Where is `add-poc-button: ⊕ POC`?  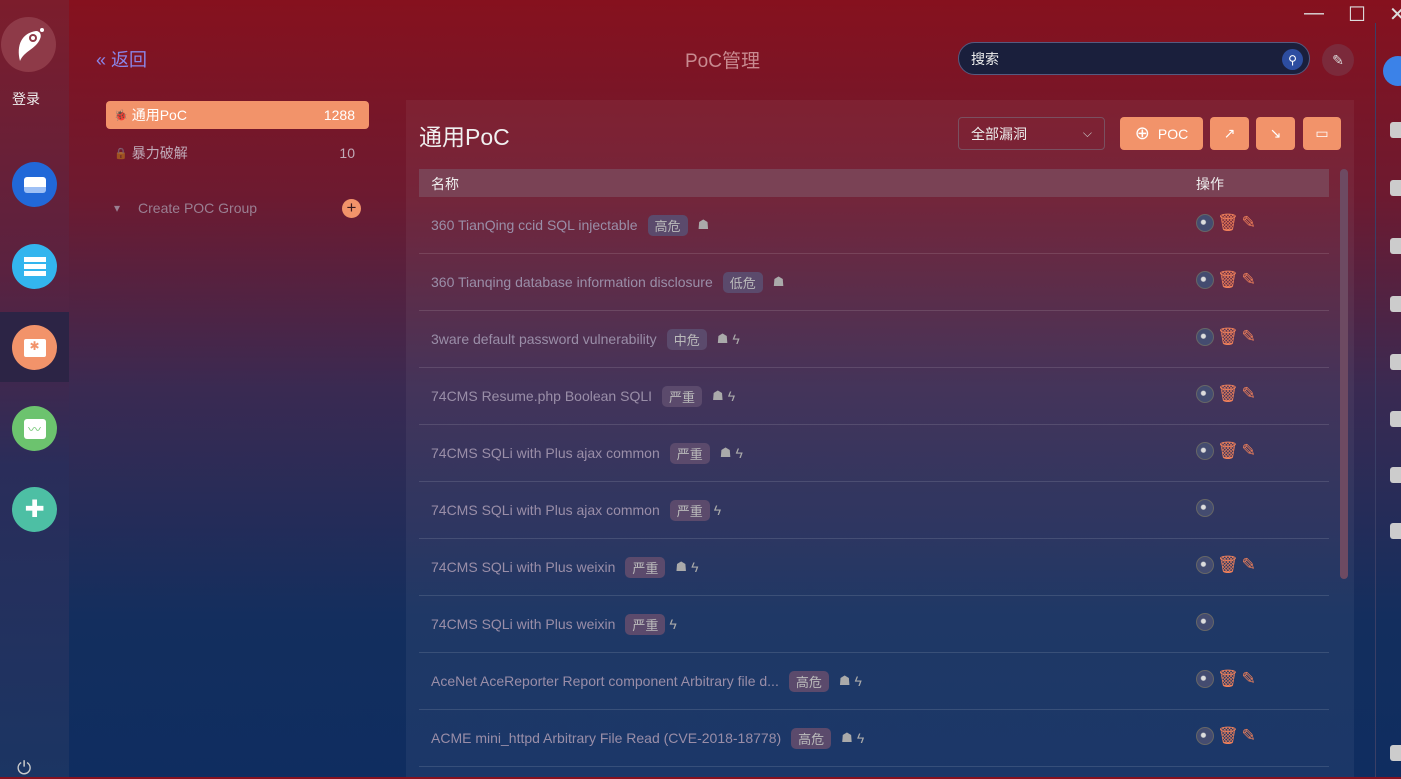
add-poc-button: ⊕ POC is located at coordinates (1161, 133).